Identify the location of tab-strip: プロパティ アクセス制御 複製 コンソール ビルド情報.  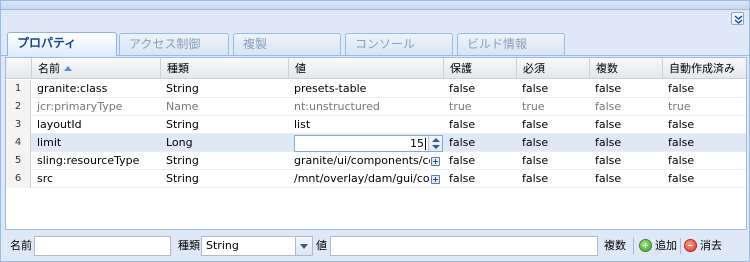
(375, 42).